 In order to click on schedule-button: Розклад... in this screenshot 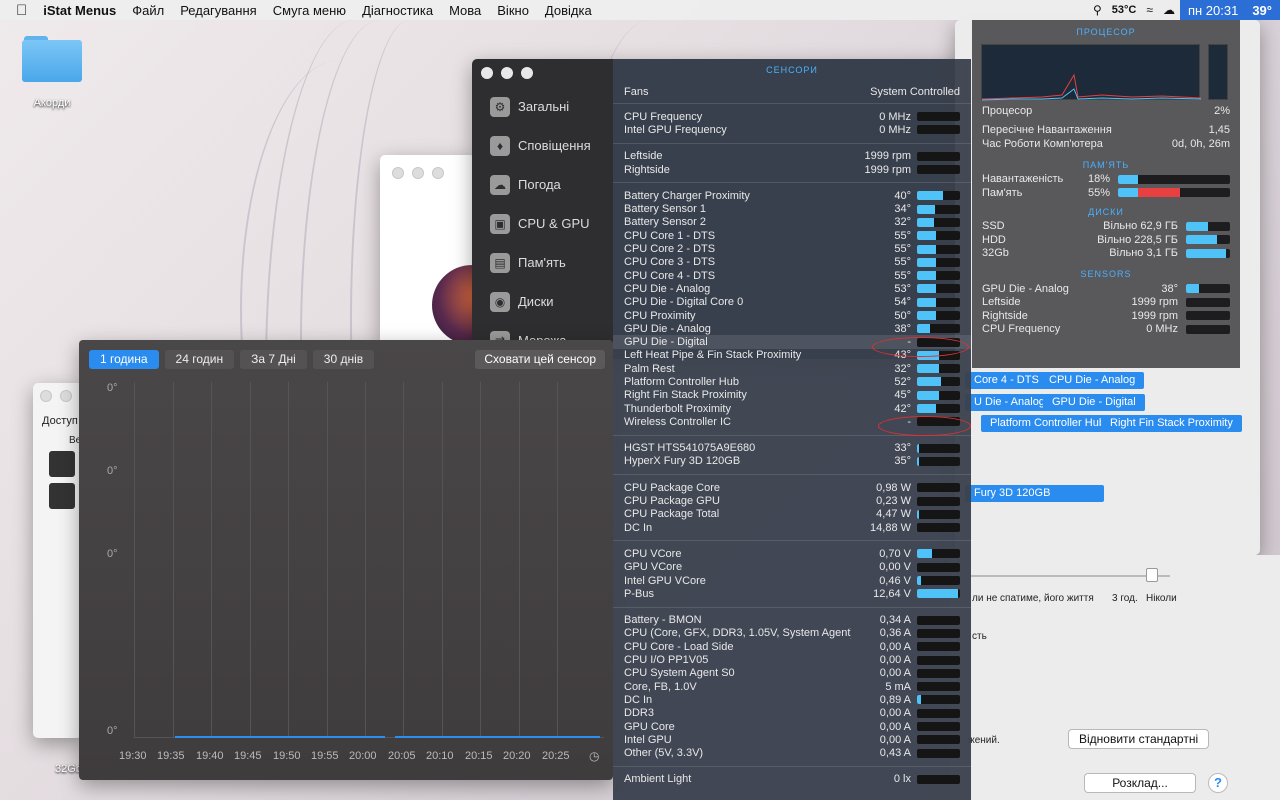, I will do `click(1140, 783)`.